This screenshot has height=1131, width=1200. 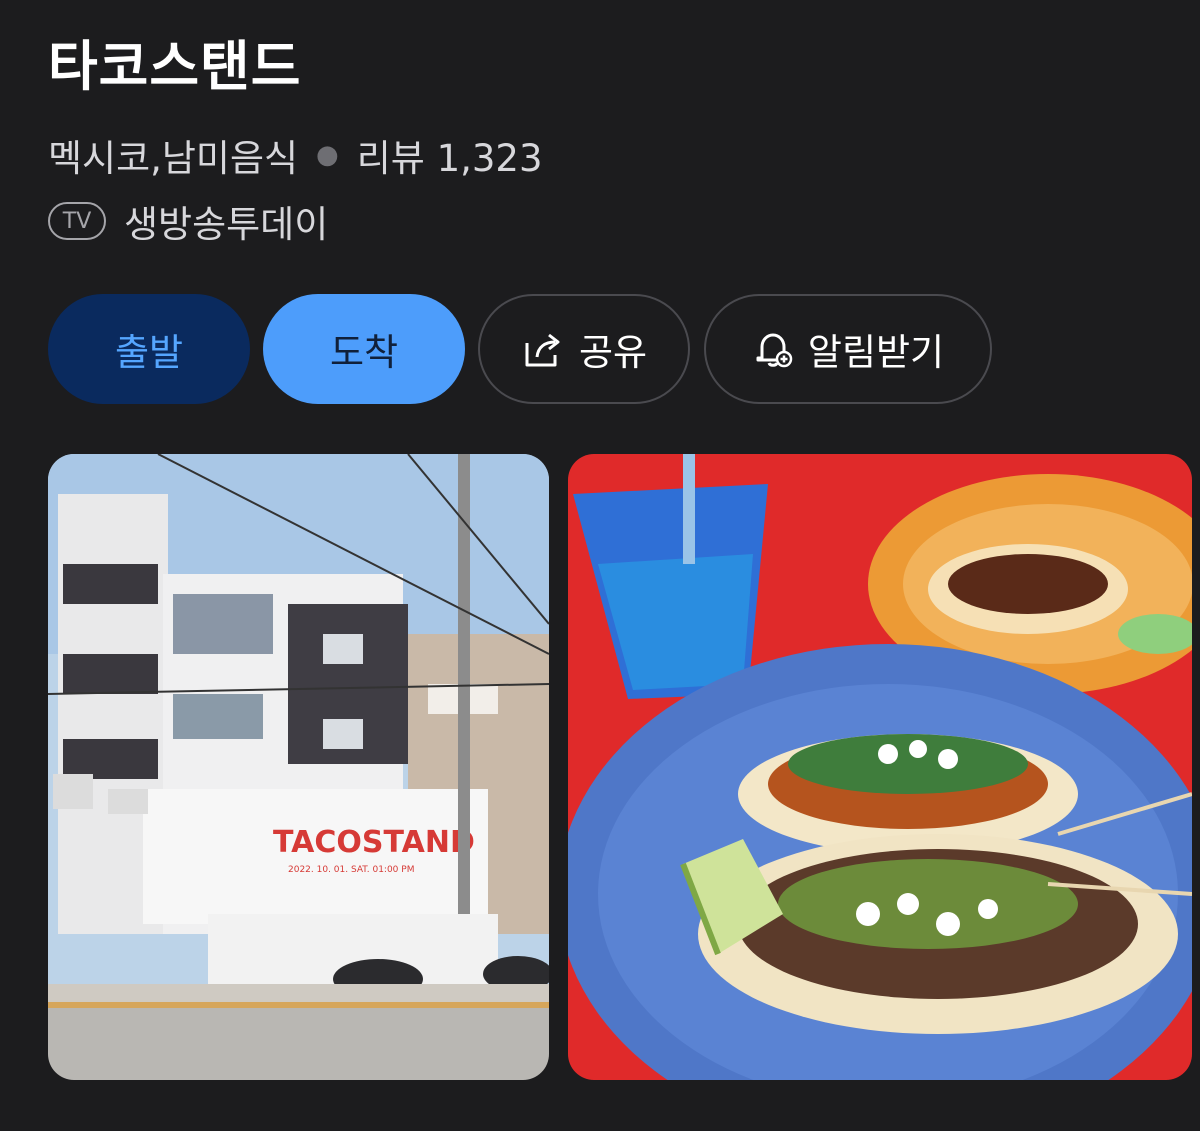 What do you see at coordinates (149, 352) in the screenshot?
I see `depart-label: 출발` at bounding box center [149, 352].